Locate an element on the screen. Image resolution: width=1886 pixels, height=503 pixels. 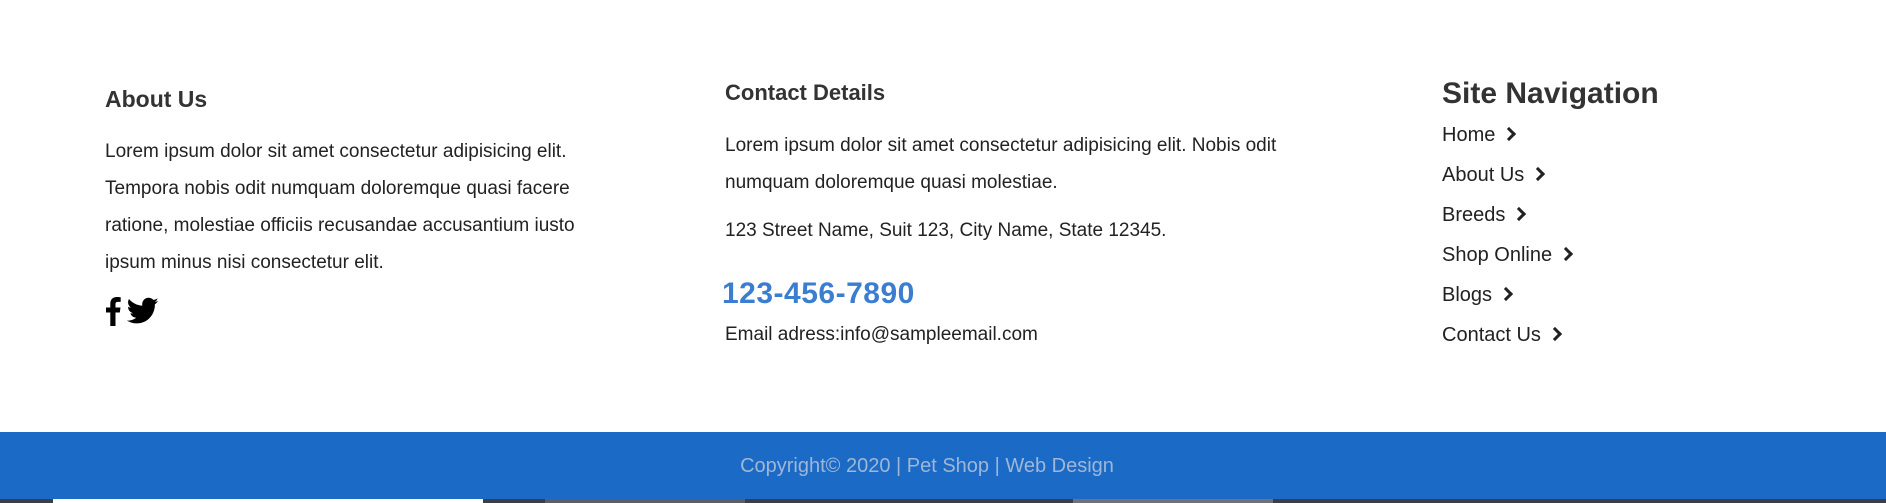
nav-item-contact-us: Contact Us is located at coordinates (1506, 340).